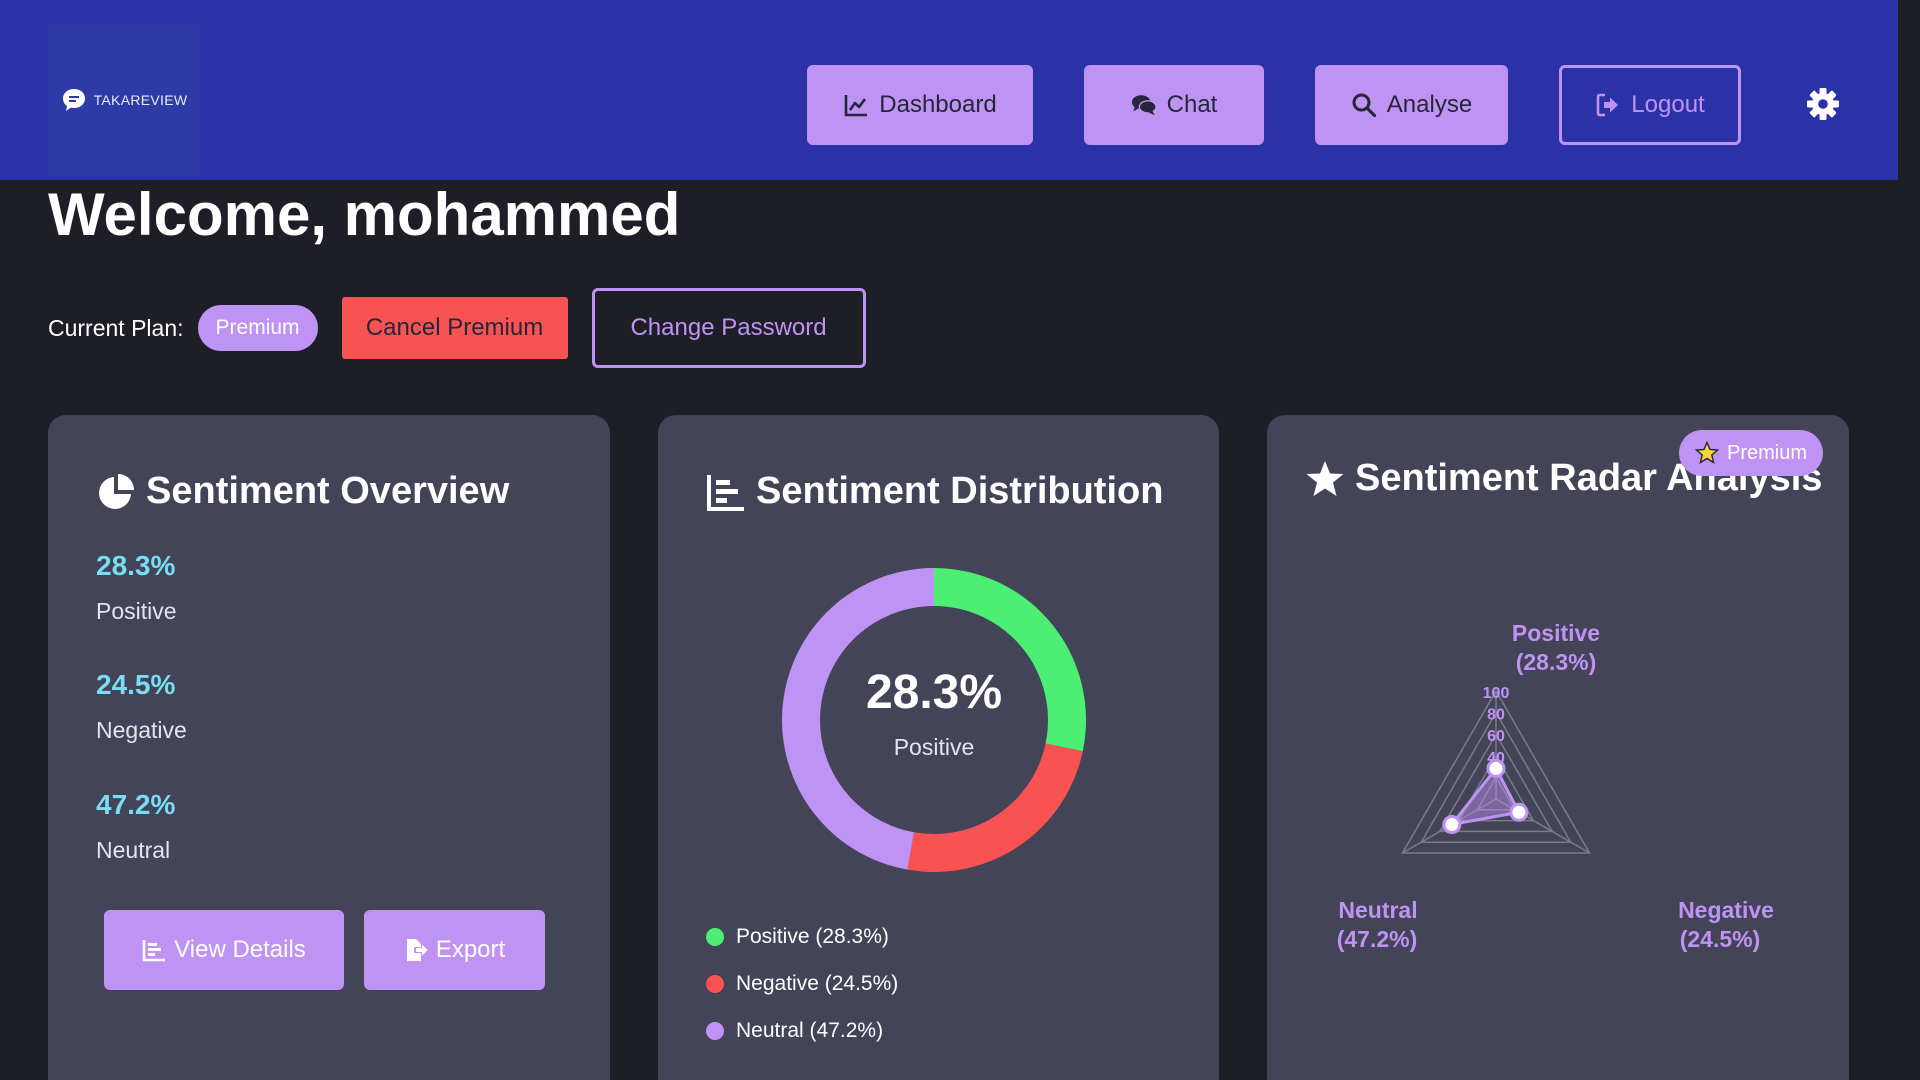  Describe the element at coordinates (1452, 824) in the screenshot. I see `radar-point-neutral` at that location.